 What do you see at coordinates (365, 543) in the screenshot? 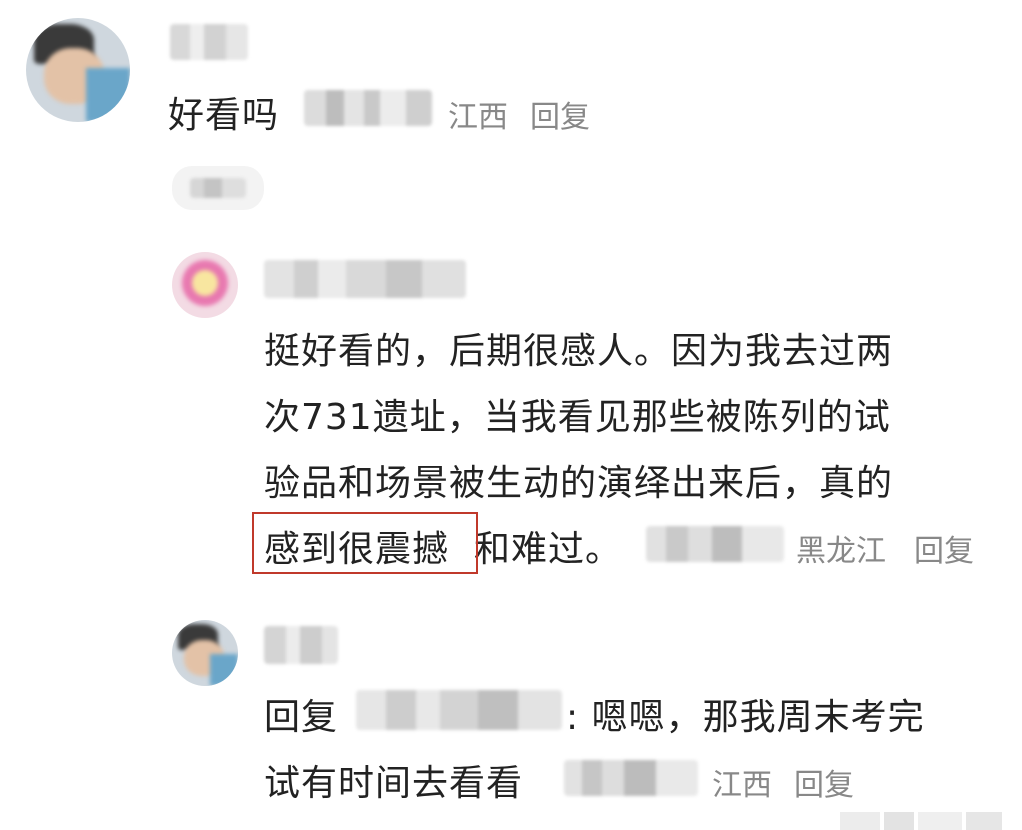
I see `highlight-box` at bounding box center [365, 543].